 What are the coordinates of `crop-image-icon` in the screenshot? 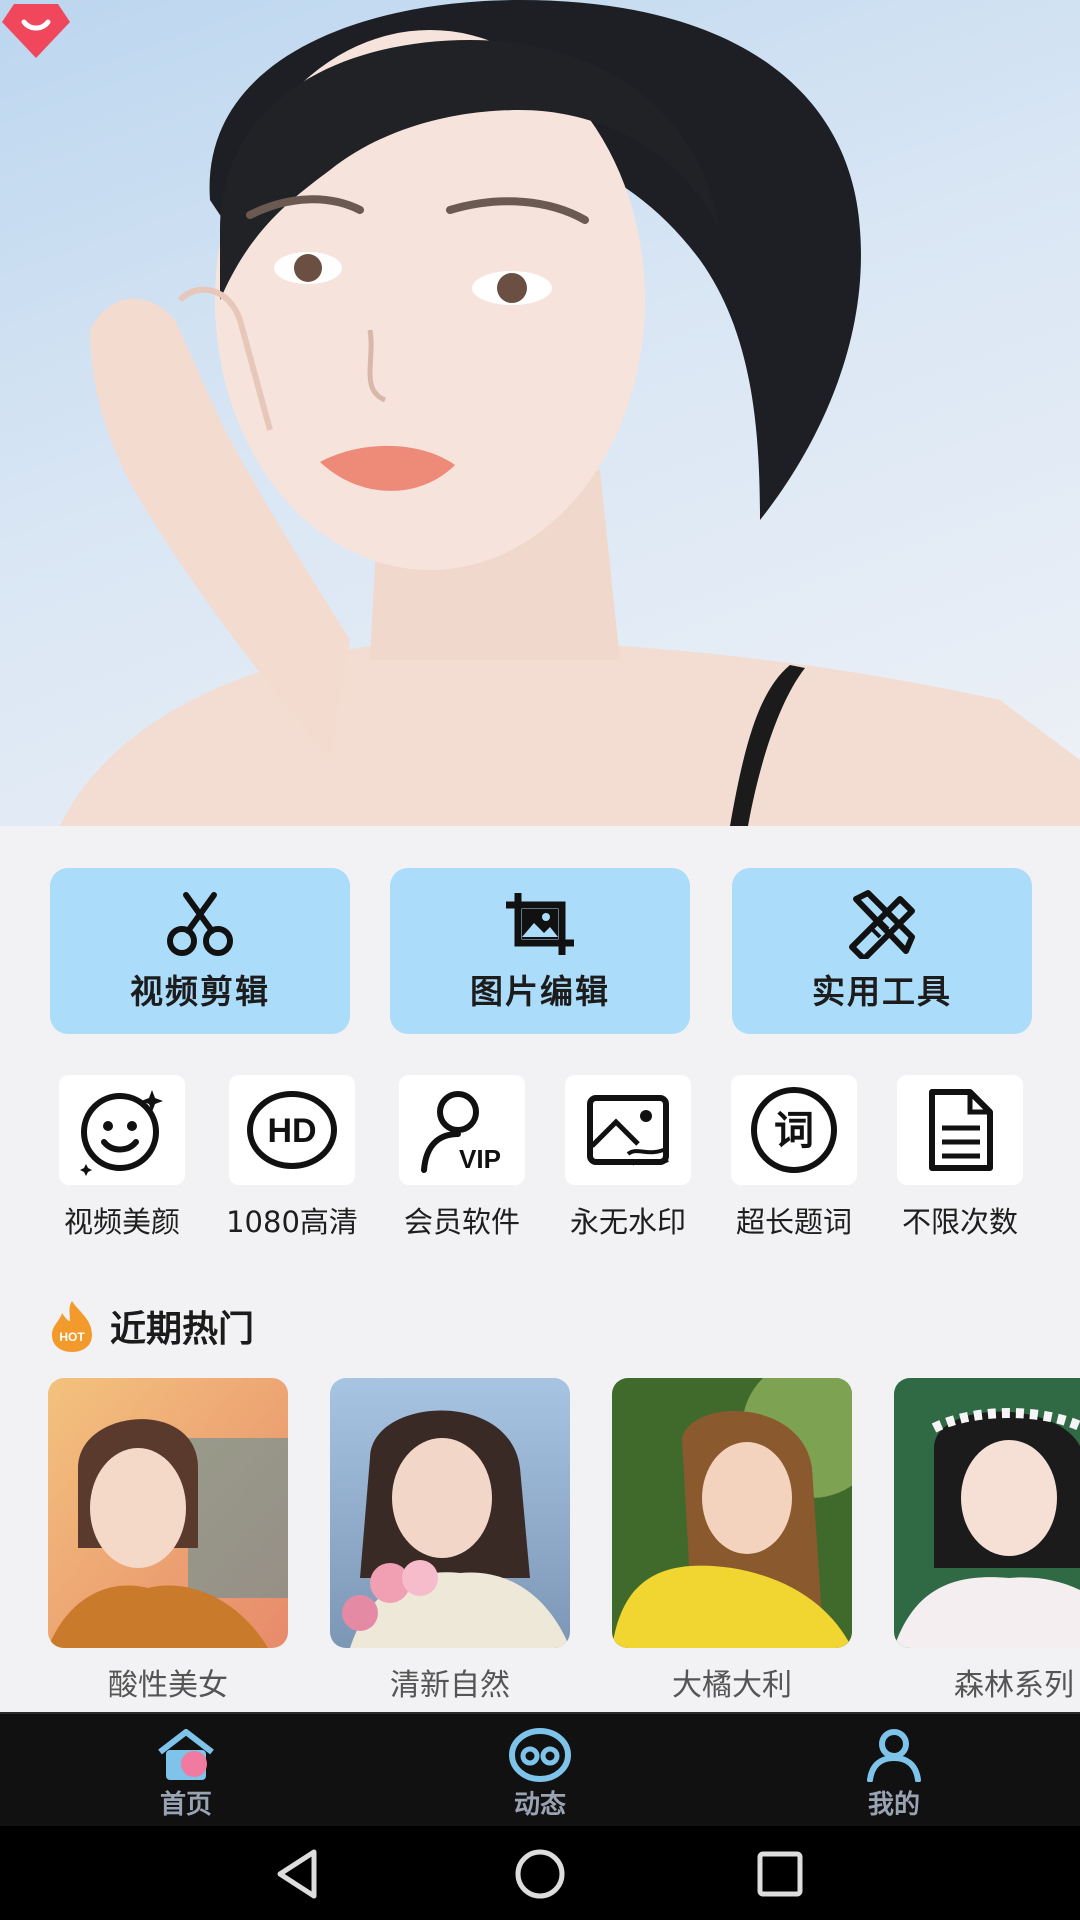 It's located at (540, 924).